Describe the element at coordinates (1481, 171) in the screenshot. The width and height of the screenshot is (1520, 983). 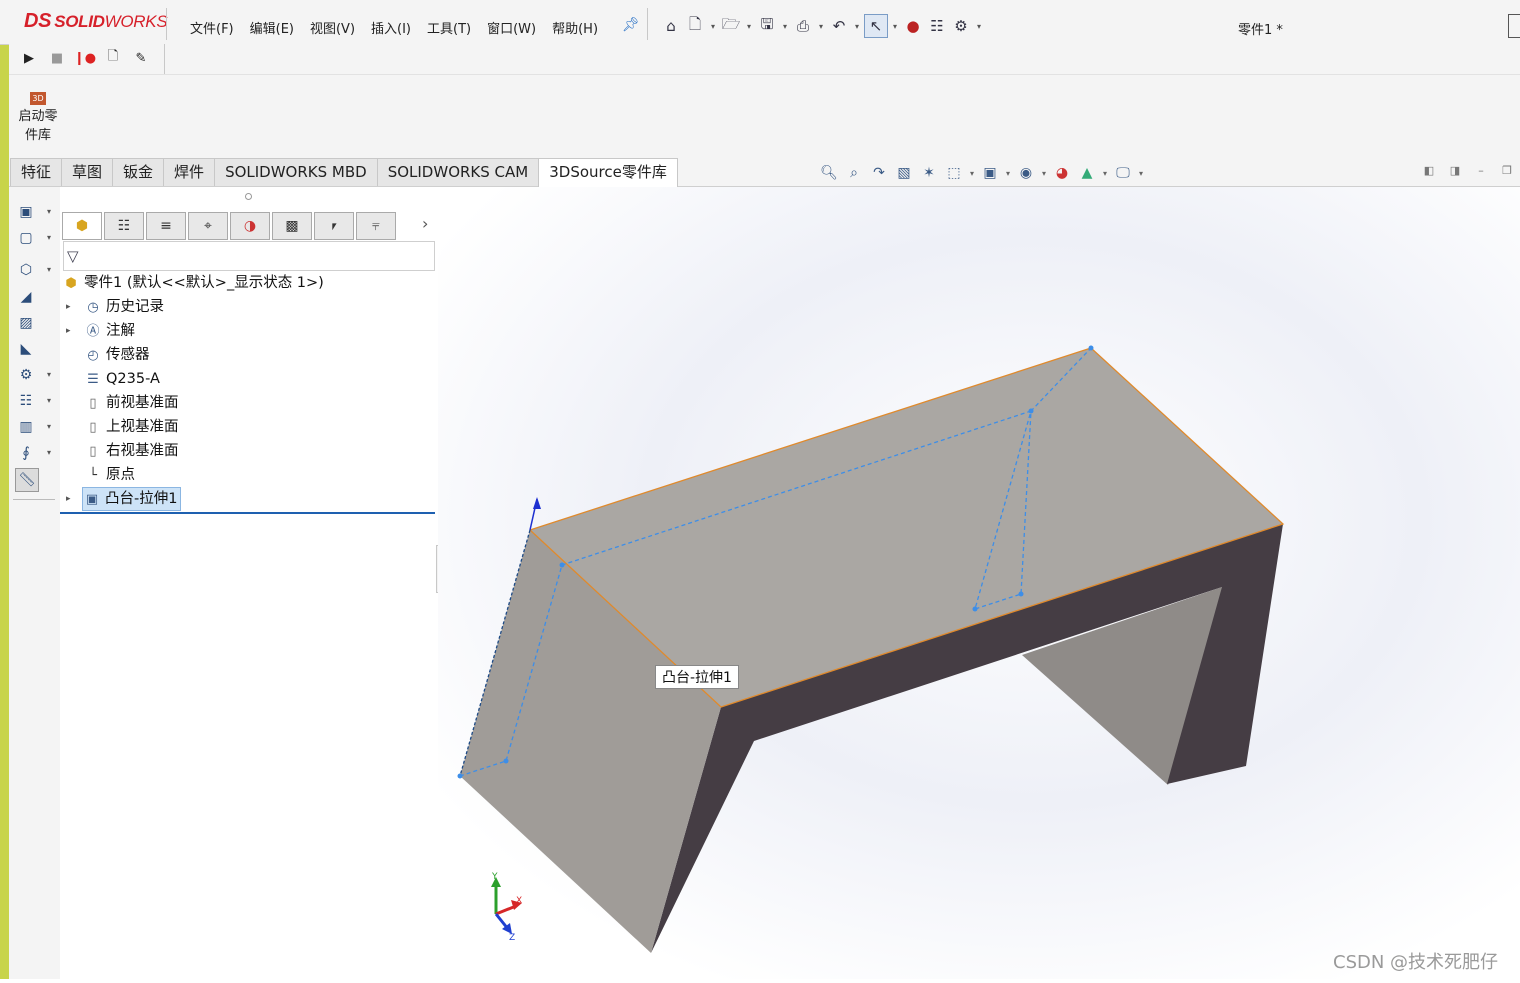
I see `minimize-icon: –` at that location.